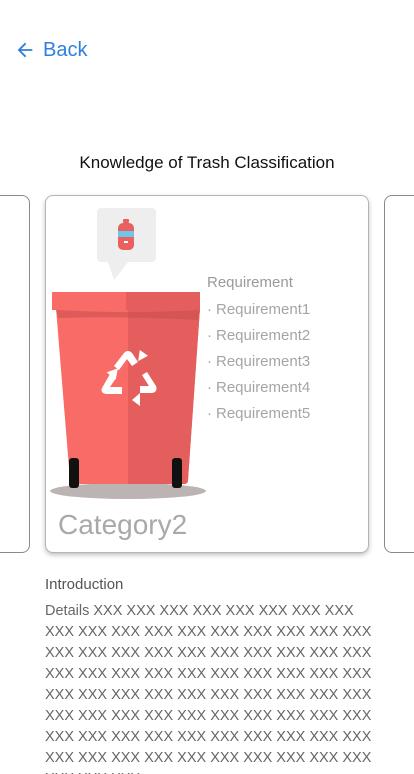 Image resolution: width=414 pixels, height=774 pixels. What do you see at coordinates (263, 309) in the screenshot?
I see `requirement-text: Requirement1` at bounding box center [263, 309].